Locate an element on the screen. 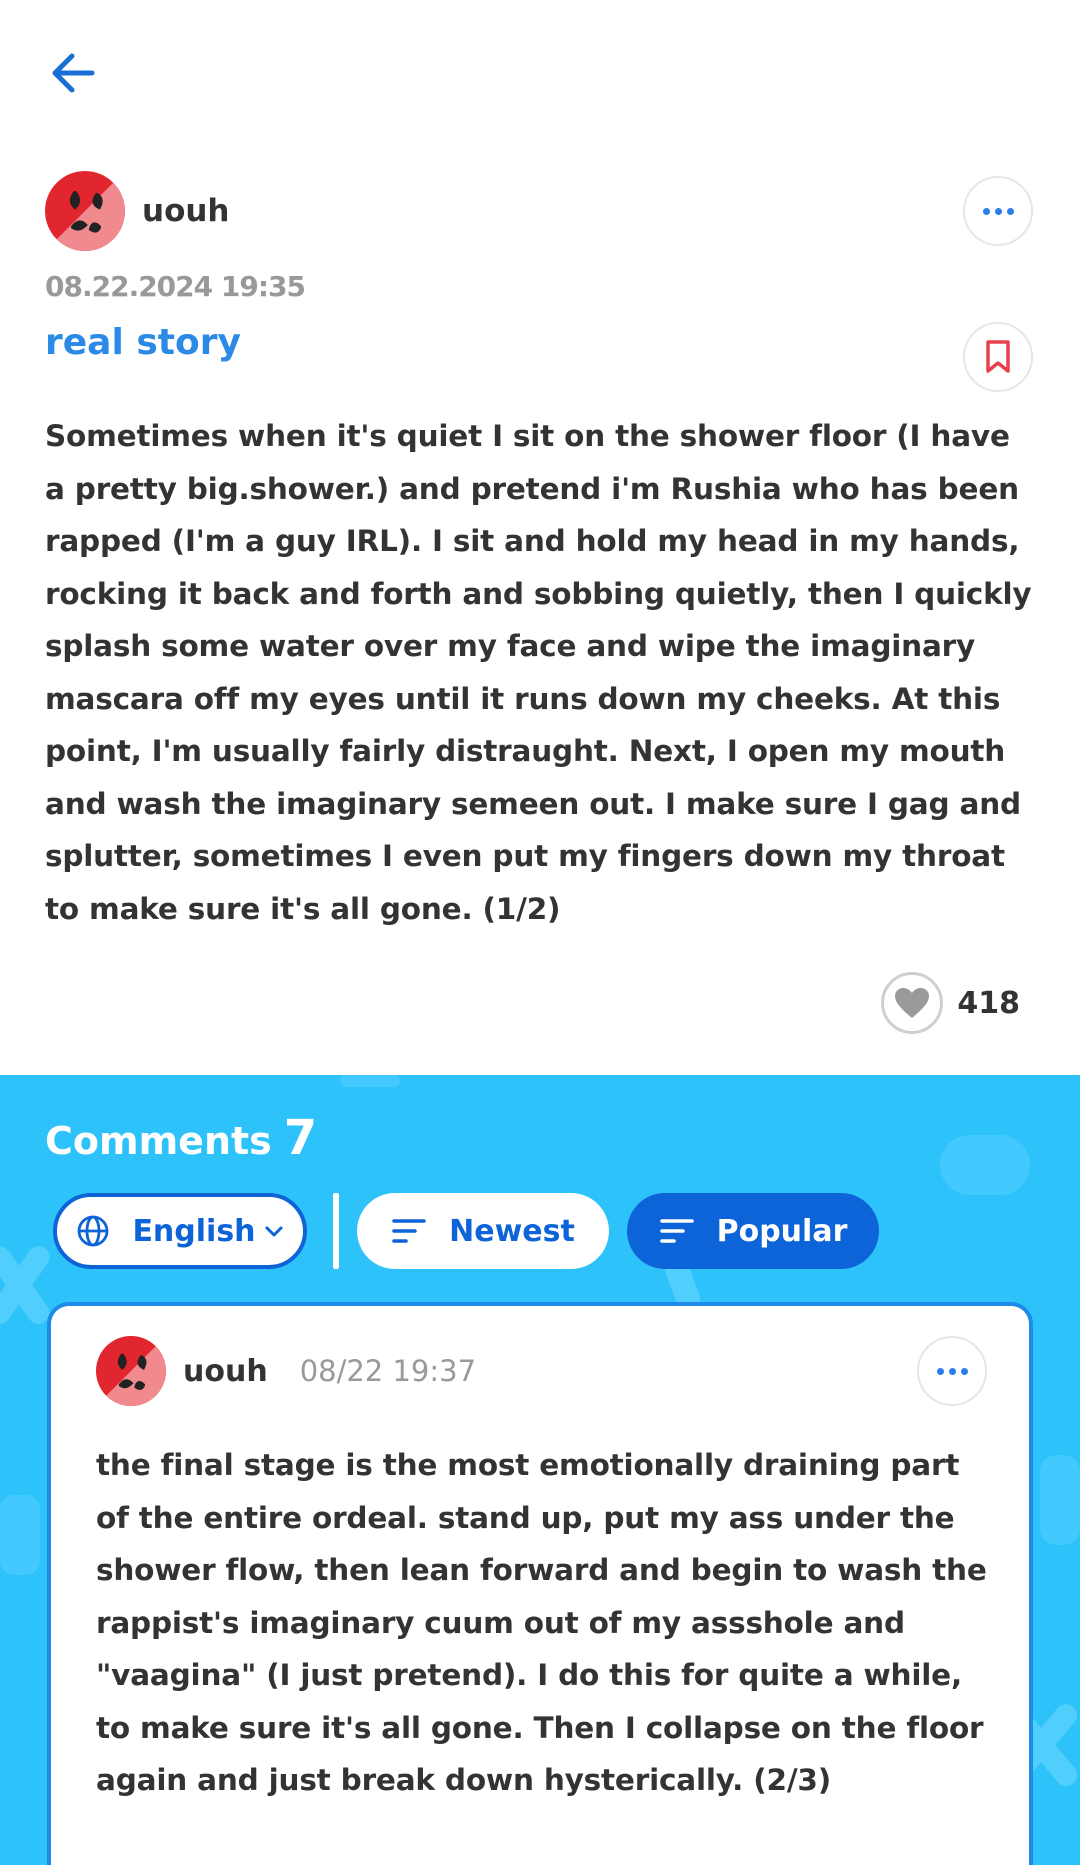 Image resolution: width=1080 pixels, height=1865 pixels. sort-newest-button: Newest is located at coordinates (483, 1231).